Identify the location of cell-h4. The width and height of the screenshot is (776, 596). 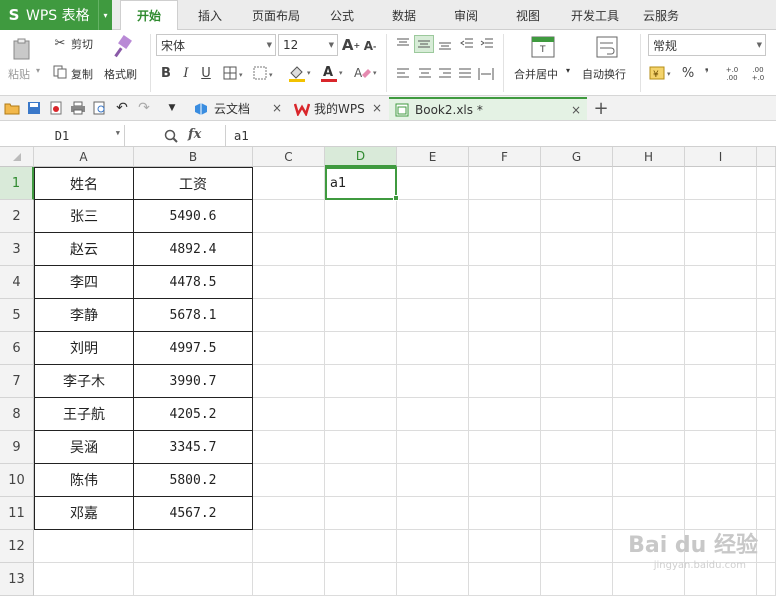
(649, 282).